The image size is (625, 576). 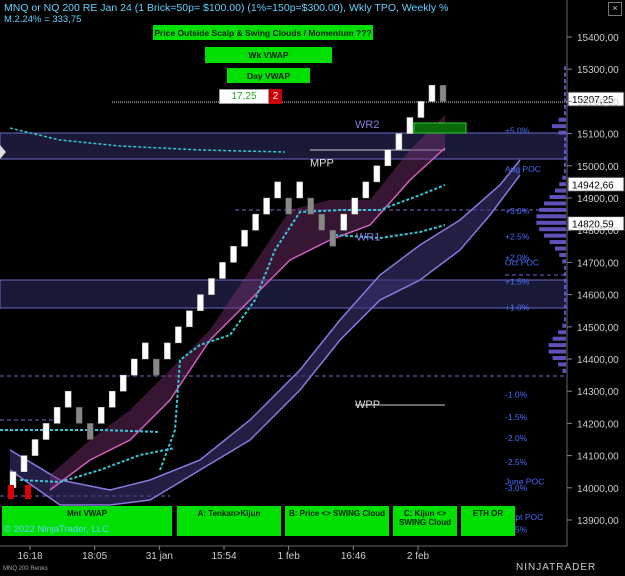 What do you see at coordinates (244, 96) in the screenshot?
I see `order-price-box: 17,25` at bounding box center [244, 96].